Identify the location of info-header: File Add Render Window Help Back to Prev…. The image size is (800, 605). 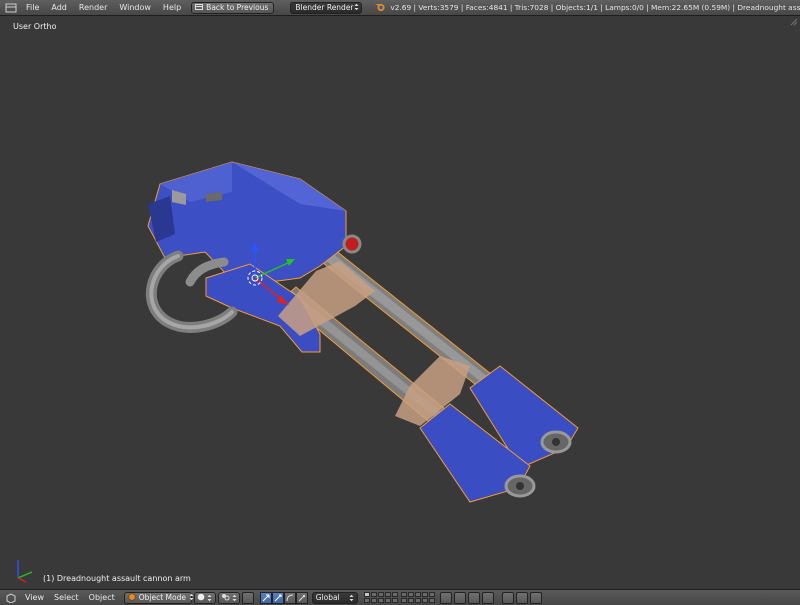
(400, 8).